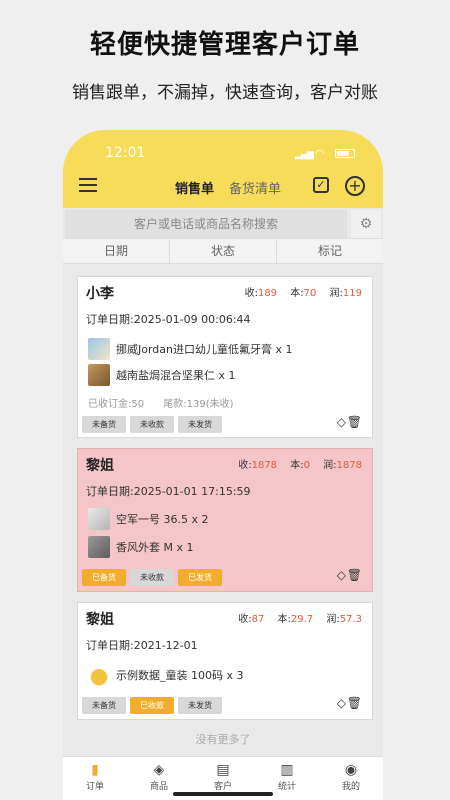 The height and width of the screenshot is (800, 450). Describe the element at coordinates (320, 153) in the screenshot. I see `wifi-icon: ◠` at that location.